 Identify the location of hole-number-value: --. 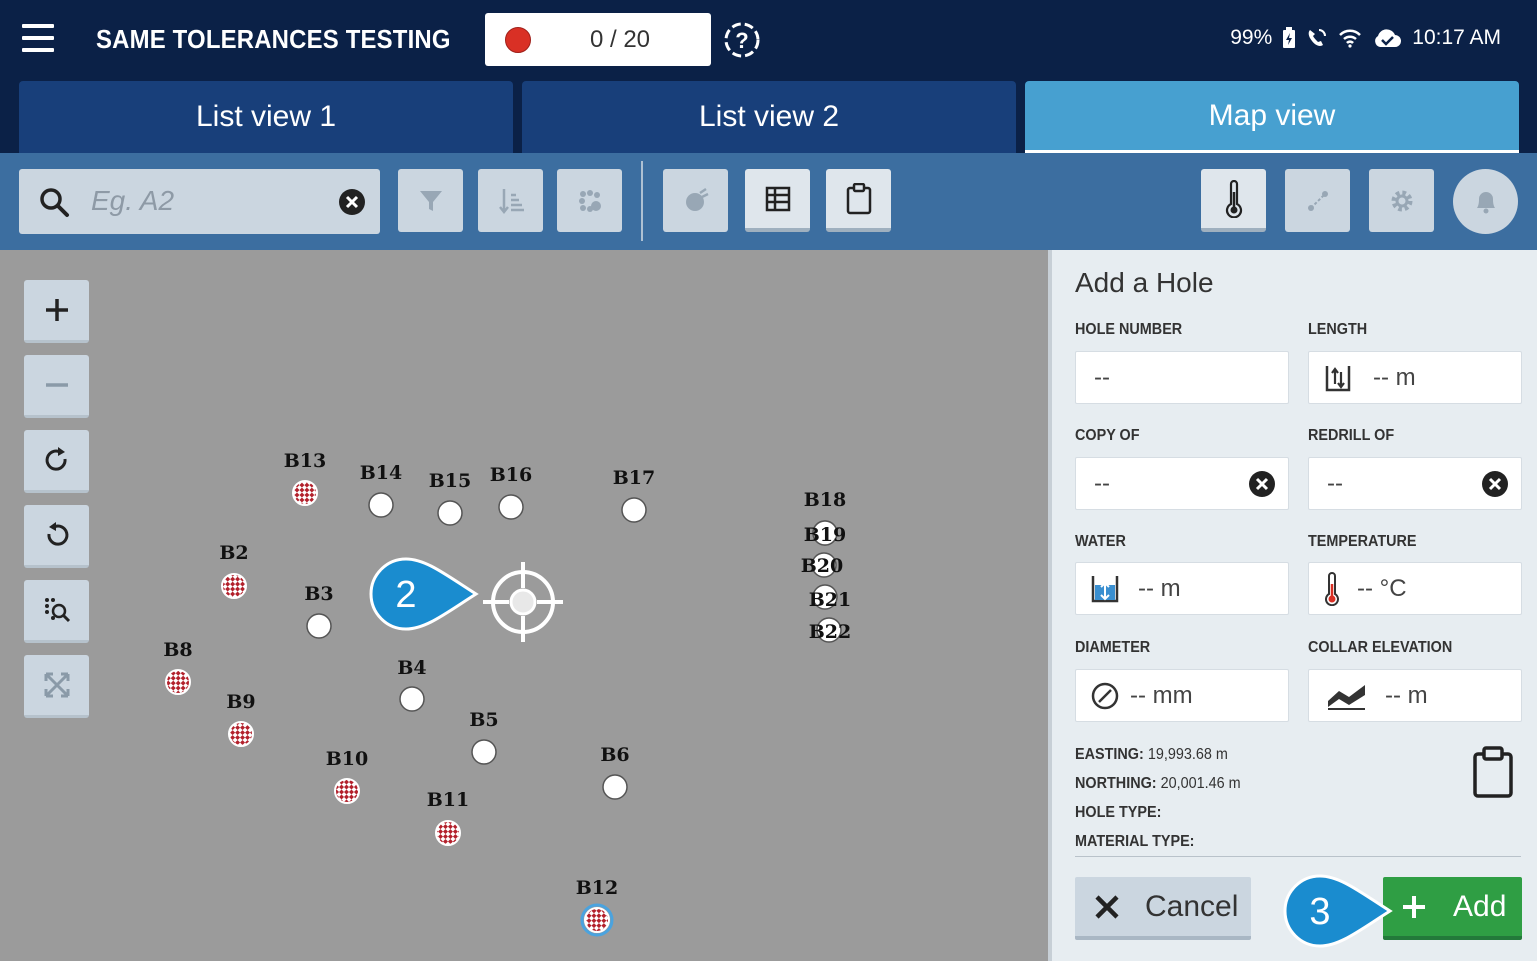
(1102, 377).